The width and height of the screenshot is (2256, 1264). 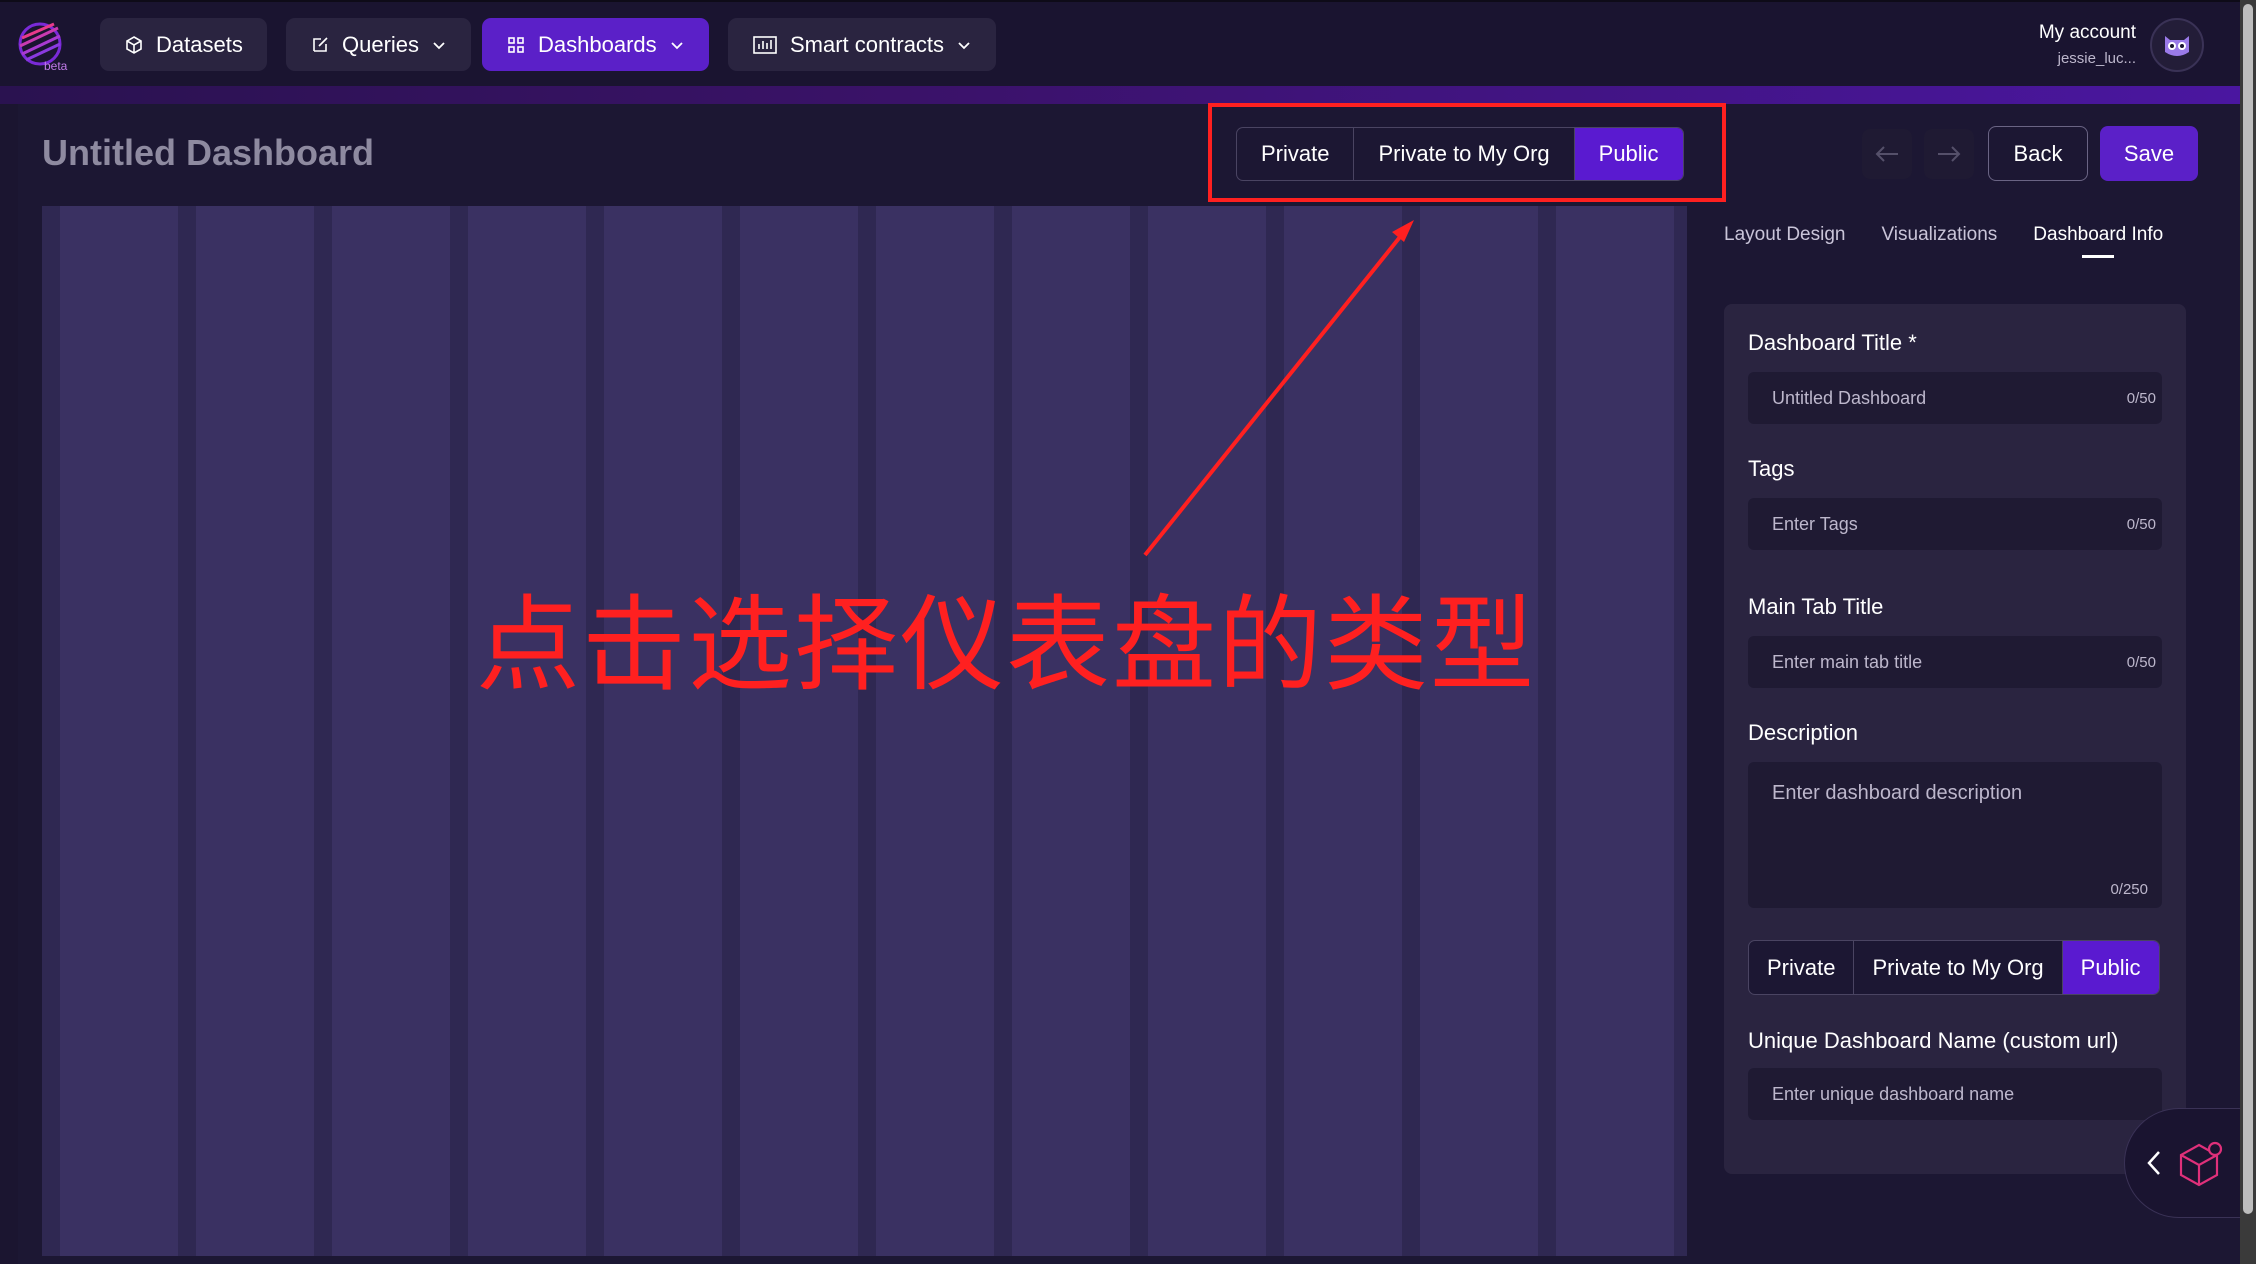 I want to click on arrow-right-icon, so click(x=1949, y=154).